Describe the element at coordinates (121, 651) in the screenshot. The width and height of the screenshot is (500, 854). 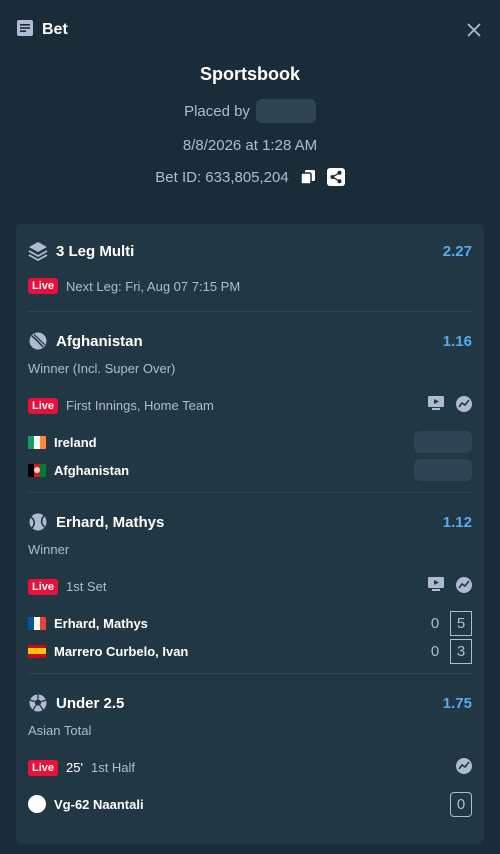
I see `team-name: Marrero Curbelo, Ivan` at that location.